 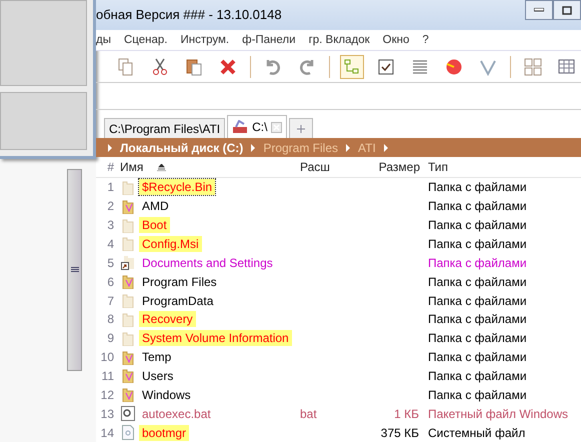 What do you see at coordinates (425, 40) in the screenshot?
I see `menu-item: ?` at bounding box center [425, 40].